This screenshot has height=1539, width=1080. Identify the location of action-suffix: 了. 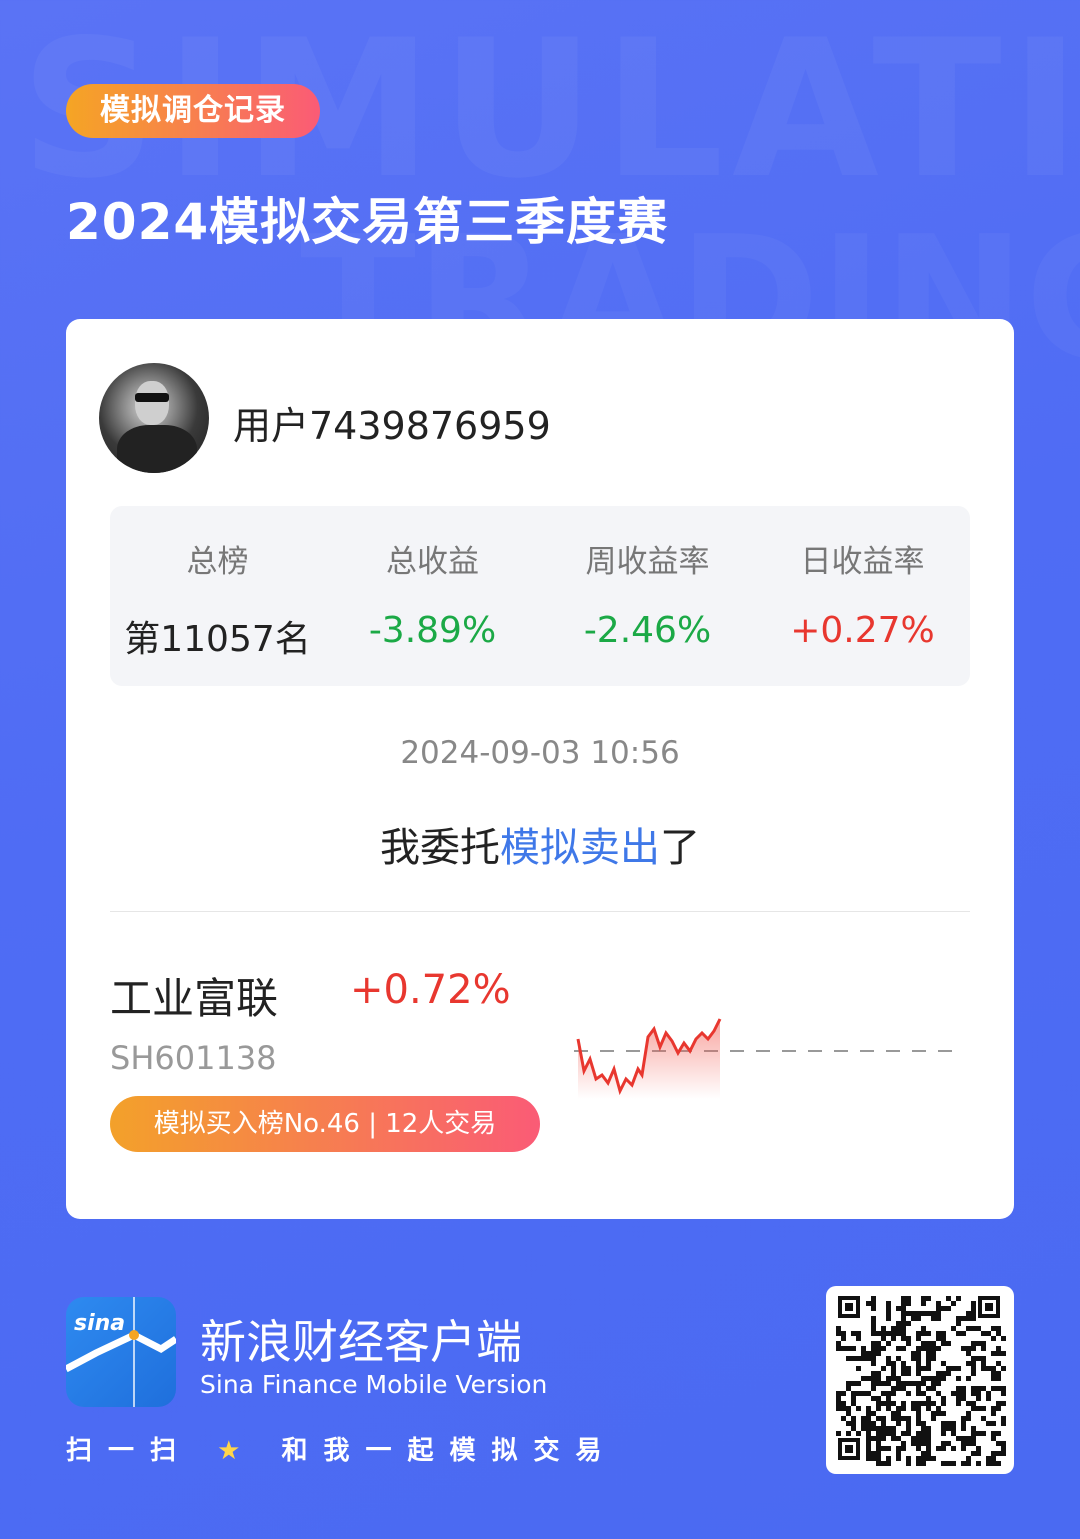
(680, 848).